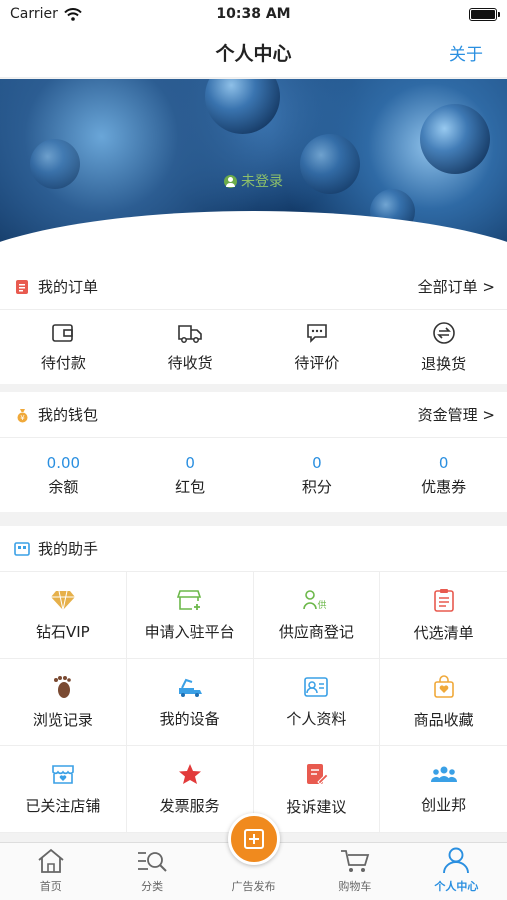 The height and width of the screenshot is (900, 507). What do you see at coordinates (190, 702) in the screenshot?
I see `my-devices: 我的设备` at bounding box center [190, 702].